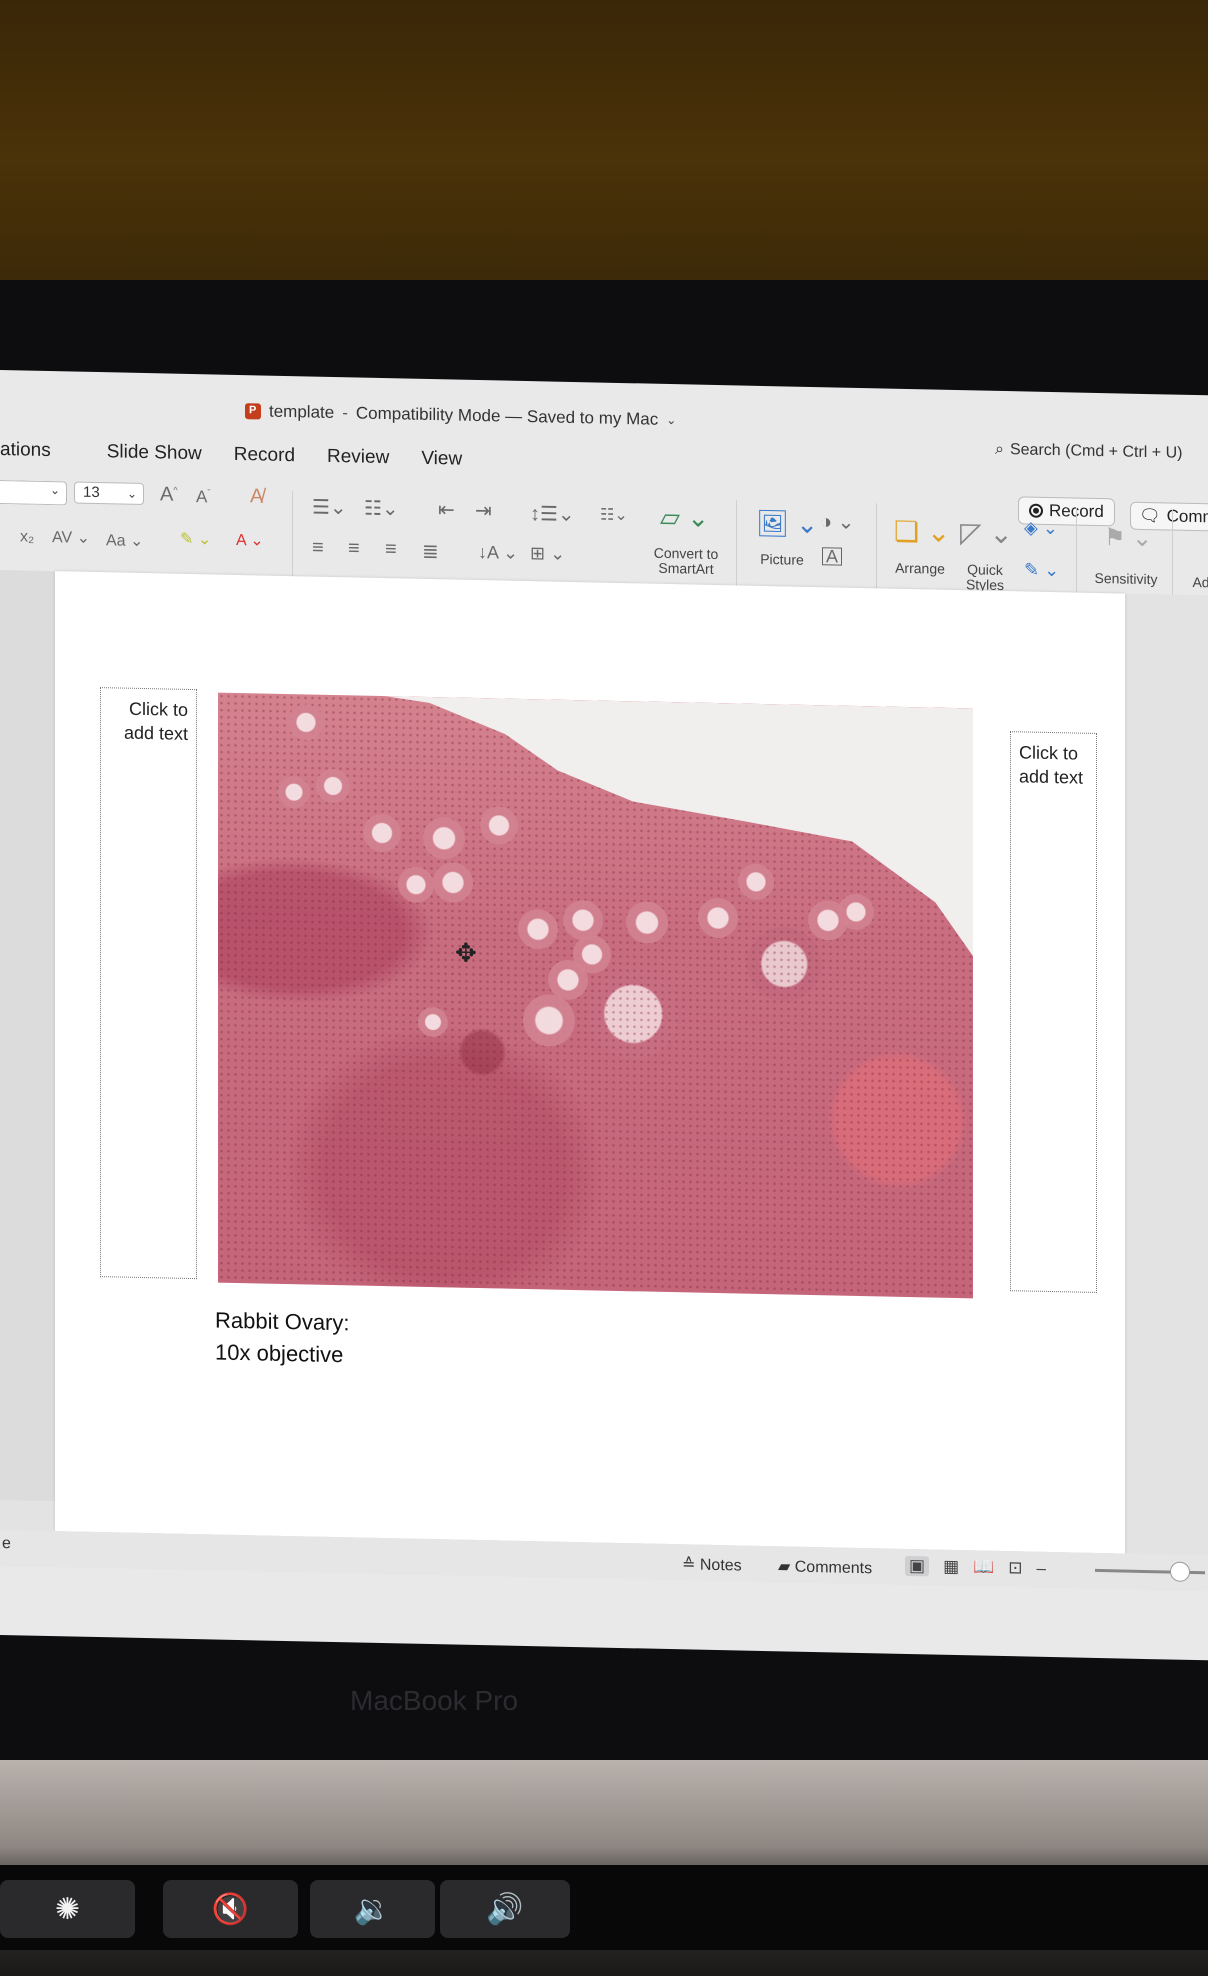 The height and width of the screenshot is (1976, 1208). I want to click on subscript-icon: x₂, so click(27, 537).